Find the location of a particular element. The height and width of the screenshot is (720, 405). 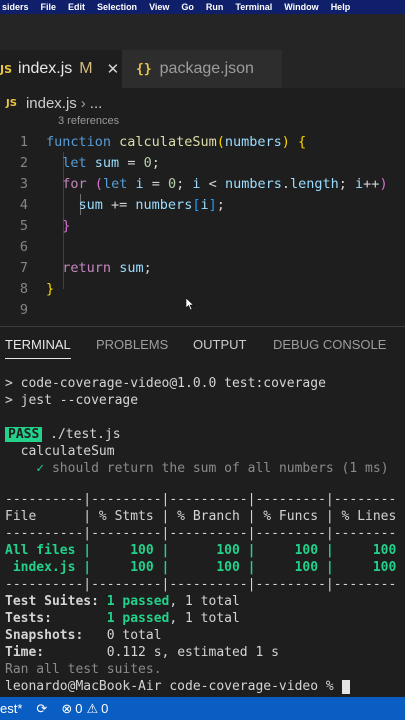

terminal-line: > jest --coverage is located at coordinates (72, 400).